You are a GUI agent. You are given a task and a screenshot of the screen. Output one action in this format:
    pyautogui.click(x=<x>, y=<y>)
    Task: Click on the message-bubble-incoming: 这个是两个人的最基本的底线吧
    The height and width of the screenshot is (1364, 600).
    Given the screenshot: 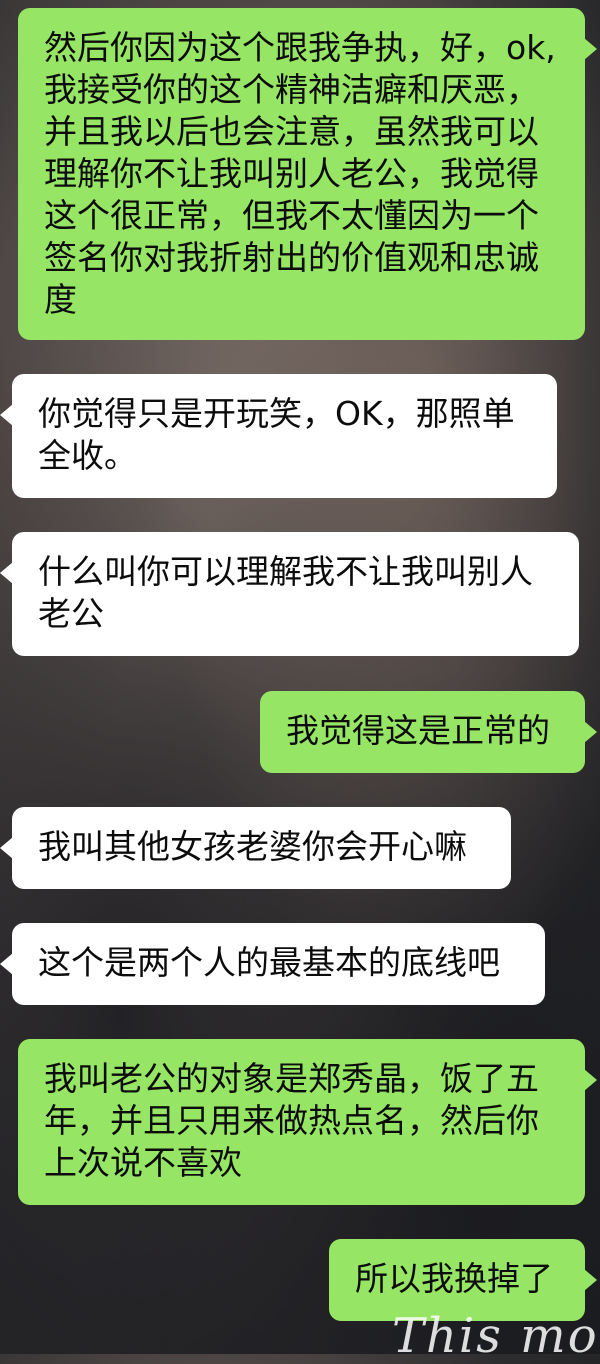 What is the action you would take?
    pyautogui.click(x=272, y=964)
    